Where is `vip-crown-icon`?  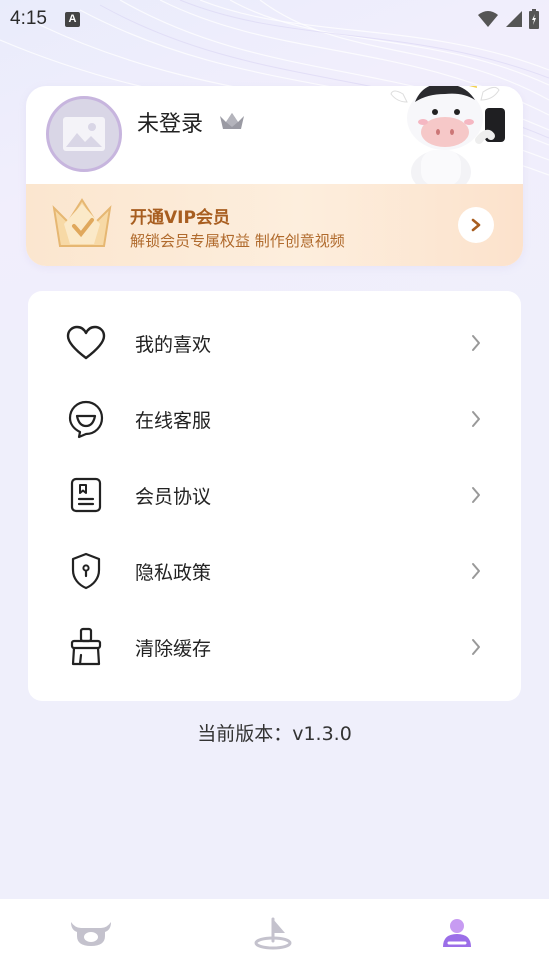 vip-crown-icon is located at coordinates (82, 222).